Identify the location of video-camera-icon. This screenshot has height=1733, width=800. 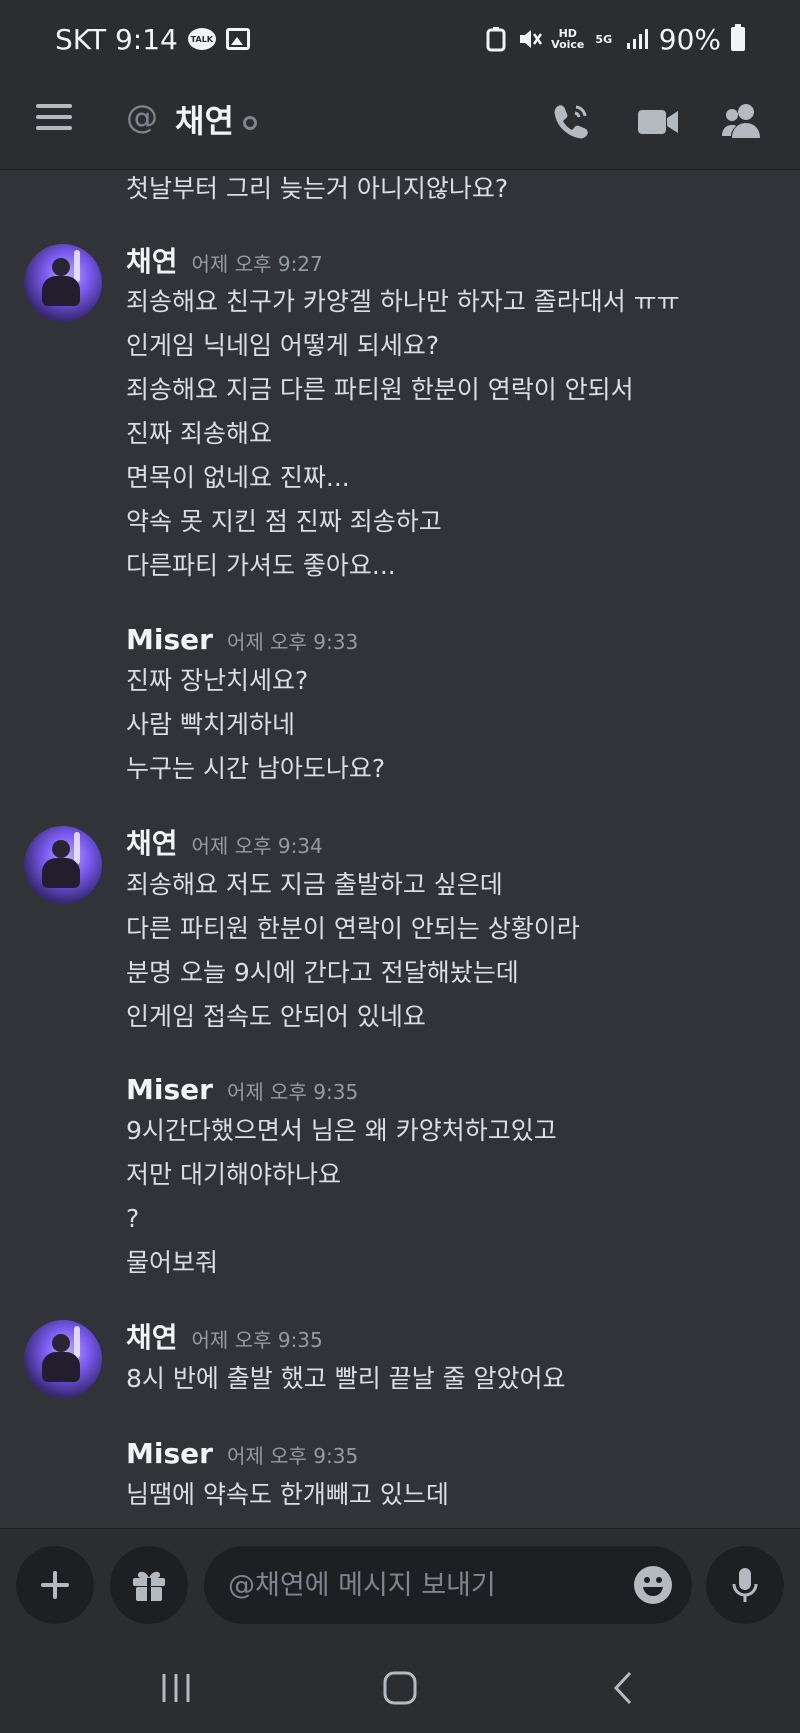
(658, 122).